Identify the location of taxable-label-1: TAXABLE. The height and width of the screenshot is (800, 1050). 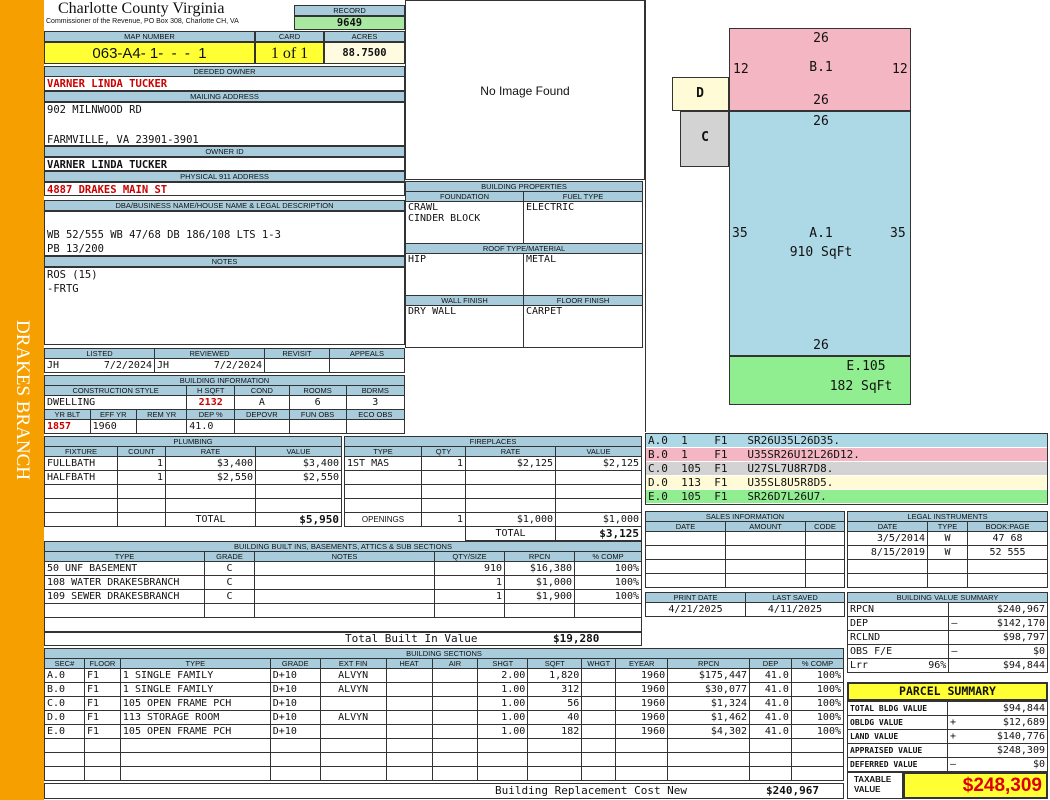
(873, 779).